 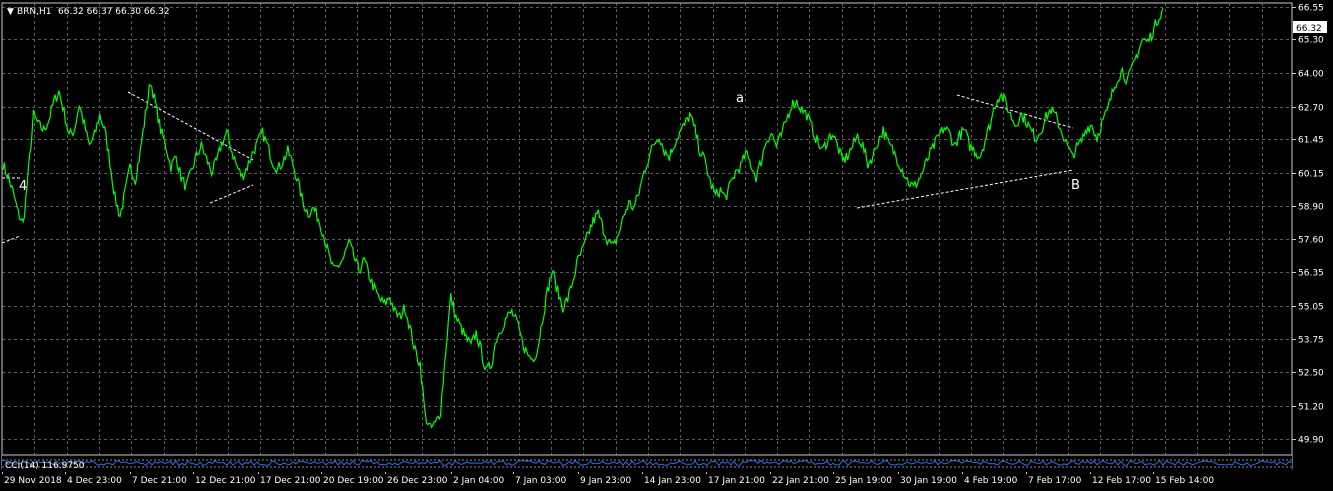 What do you see at coordinates (1311, 341) in the screenshot?
I see `y-tick-label: 53.75` at bounding box center [1311, 341].